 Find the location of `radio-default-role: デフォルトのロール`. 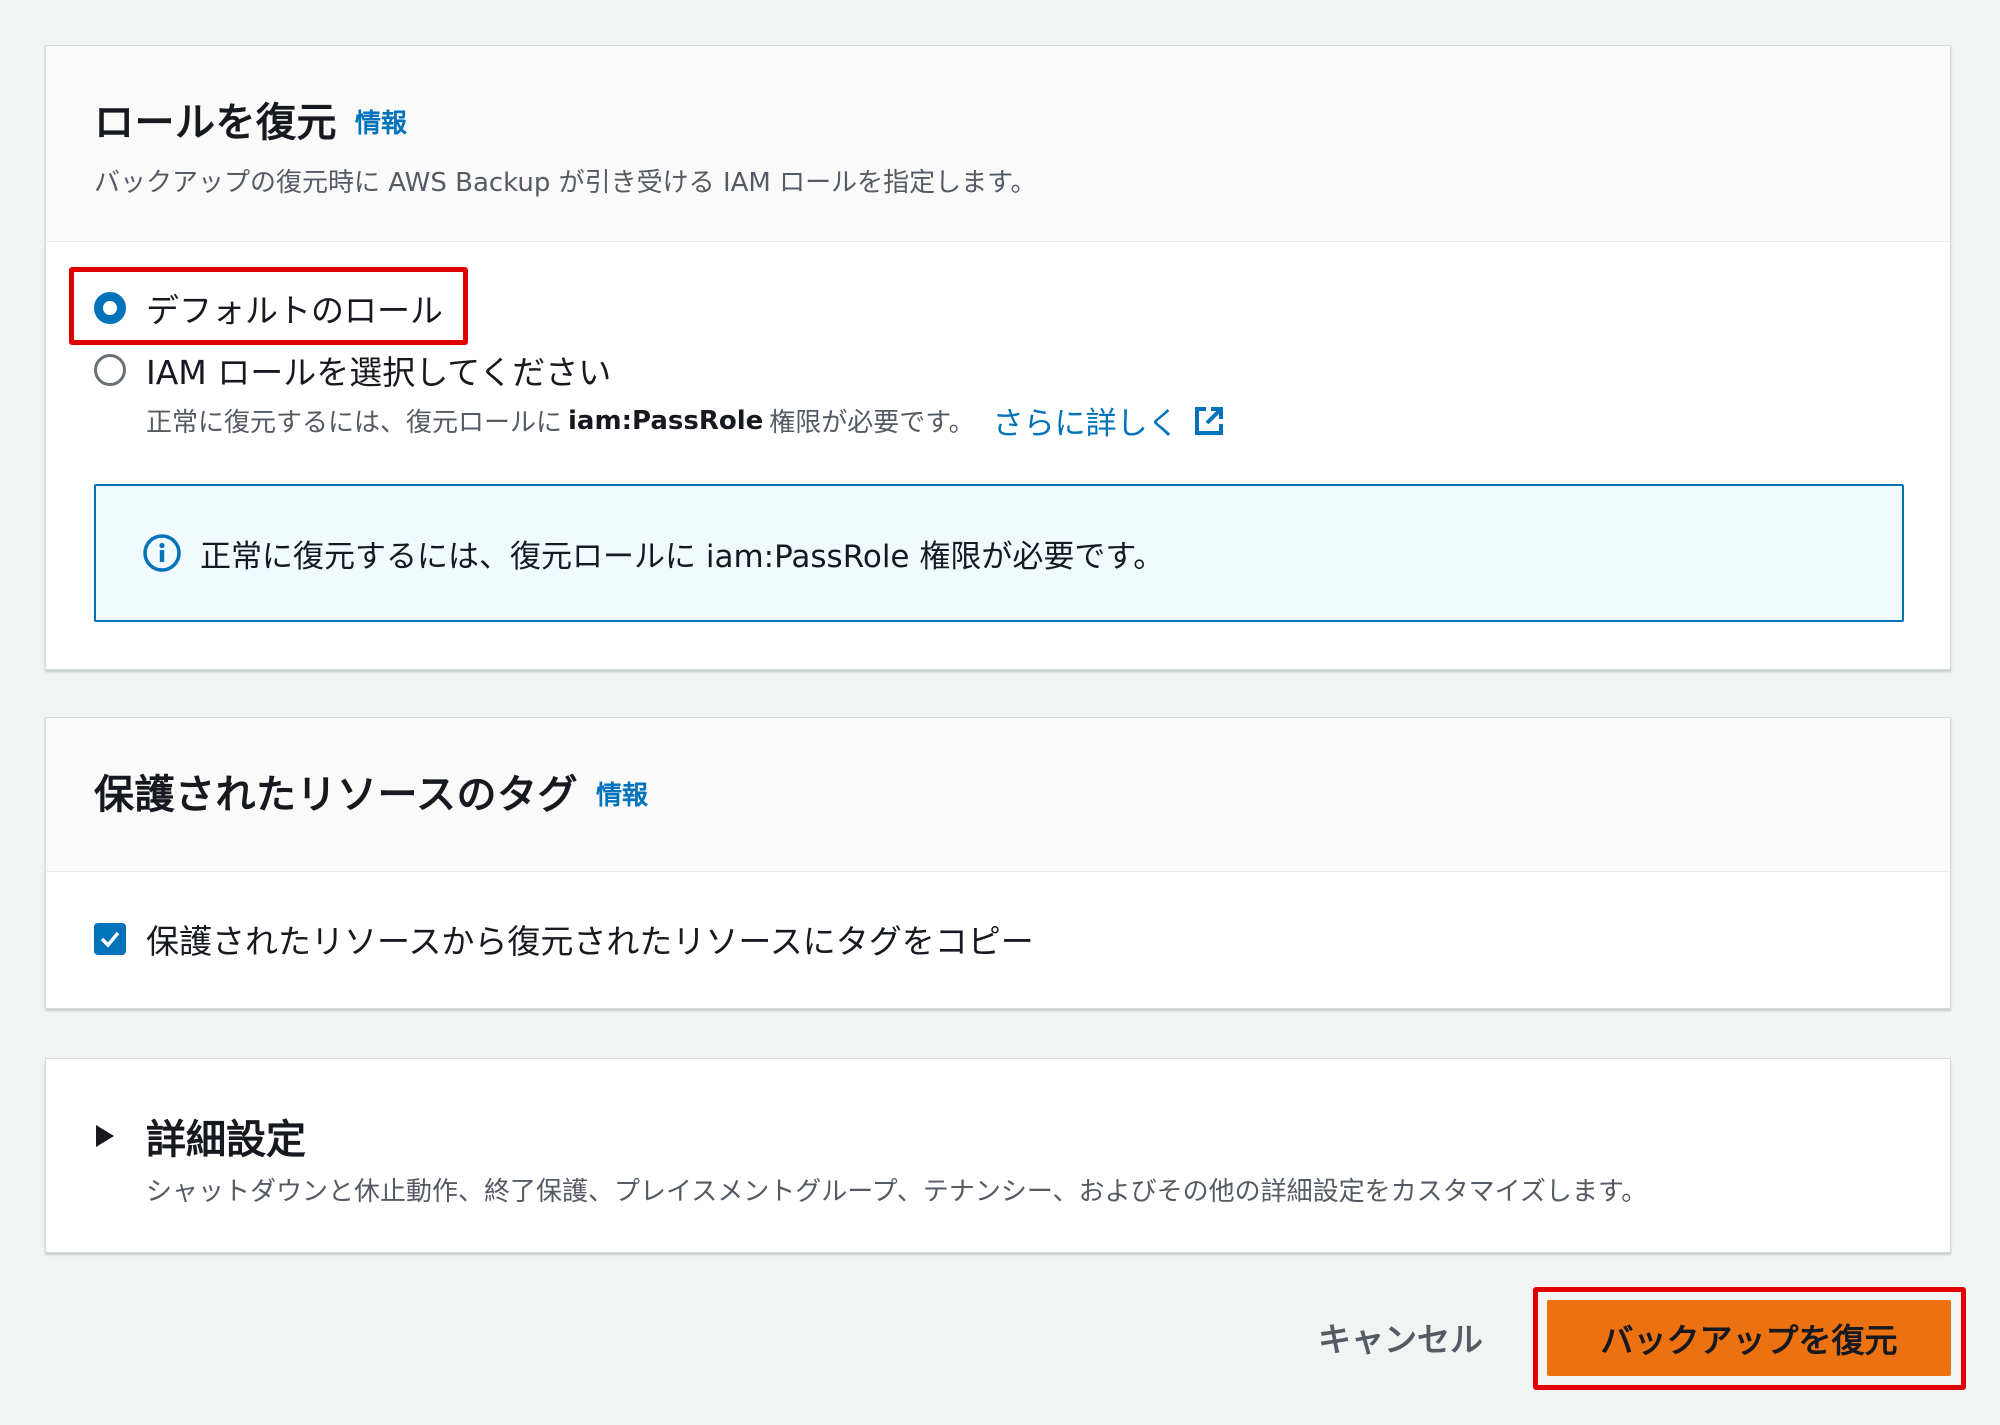

radio-default-role: デフォルトのロール is located at coordinates (268, 308).